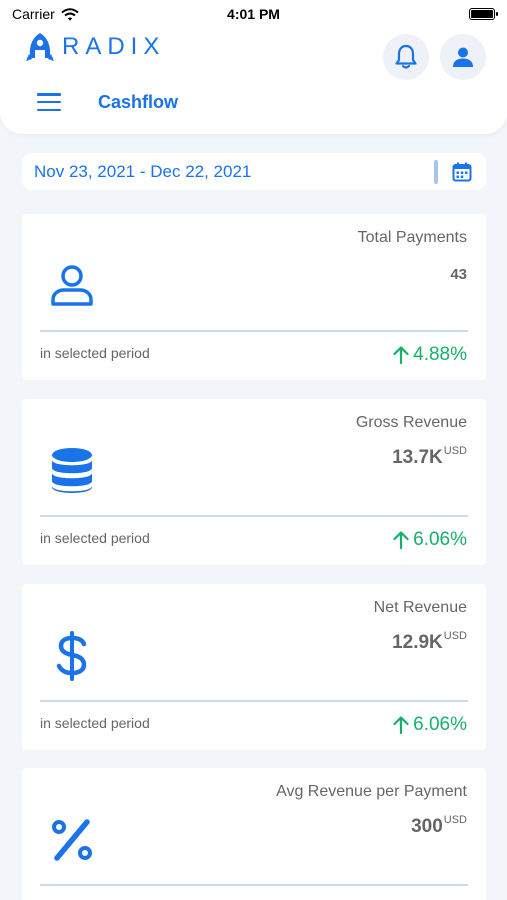  I want to click on user-icon, so click(72, 286).